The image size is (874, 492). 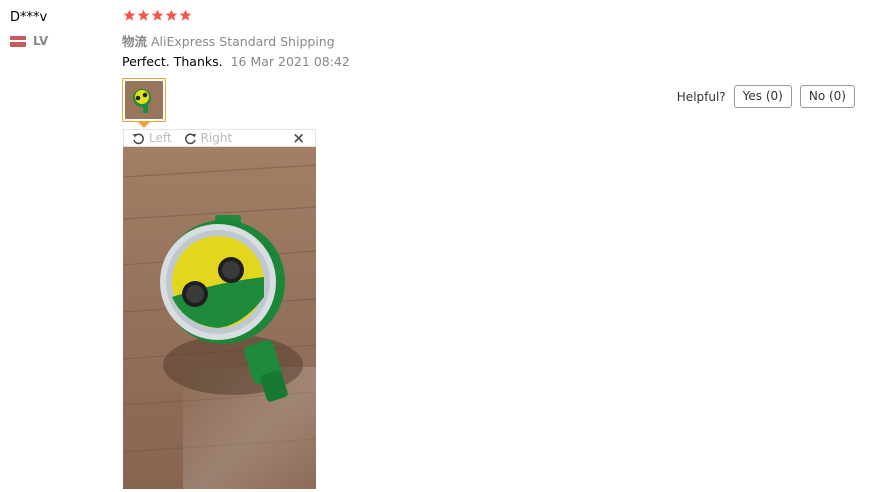 I want to click on helpful-no-button: No (0), so click(x=827, y=96).